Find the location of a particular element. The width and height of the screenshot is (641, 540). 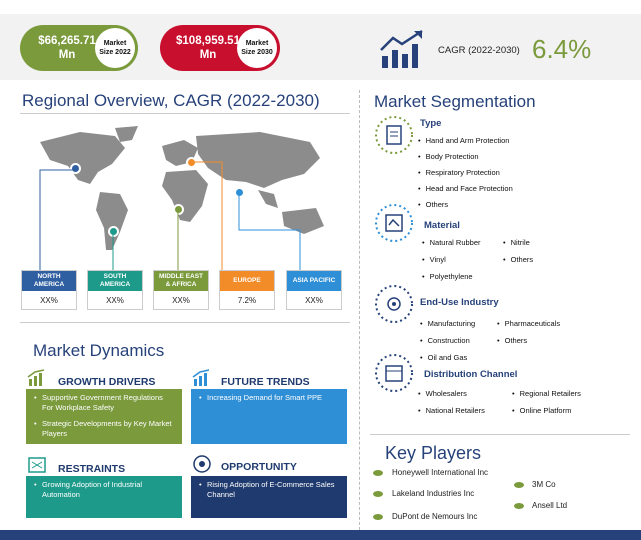

type-item: Respiratory Protection is located at coordinates (459, 172).